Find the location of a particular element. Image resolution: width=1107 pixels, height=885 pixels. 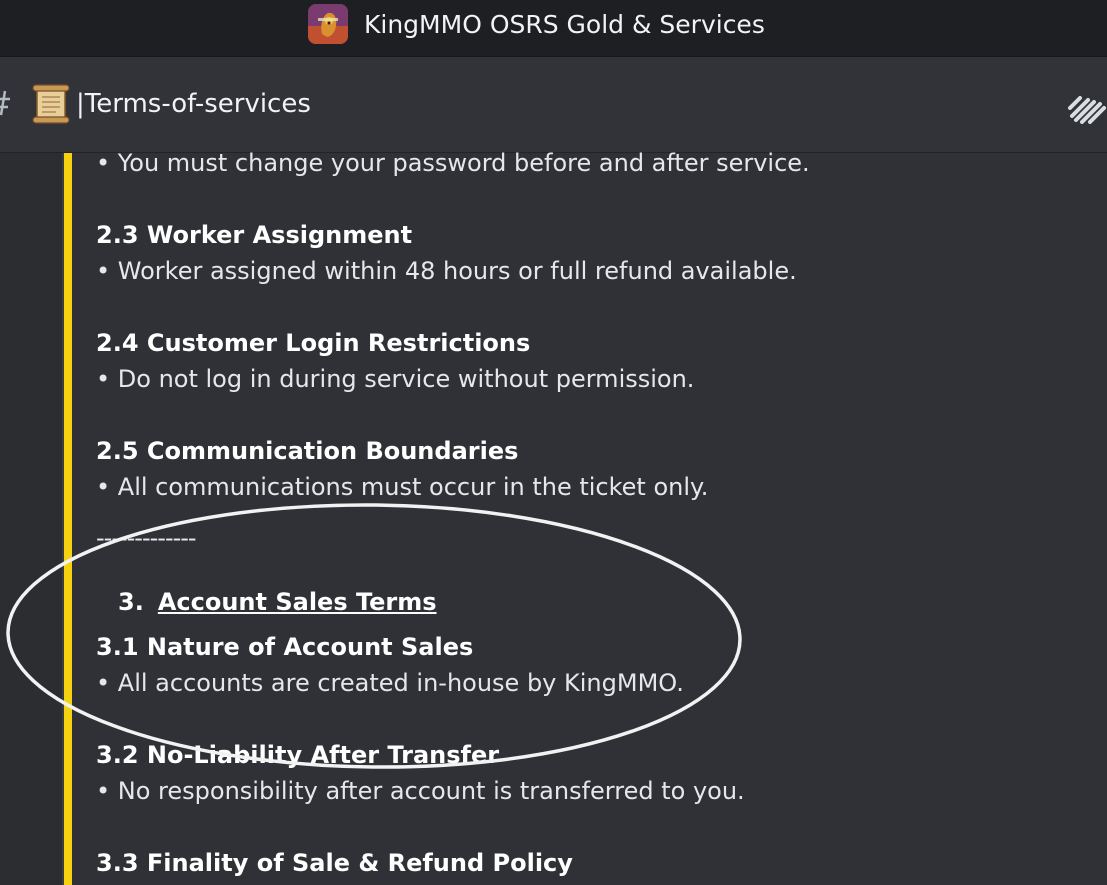

heading-3-3: 3.3 Finality of Sale & Refund Policy is located at coordinates (334, 863).